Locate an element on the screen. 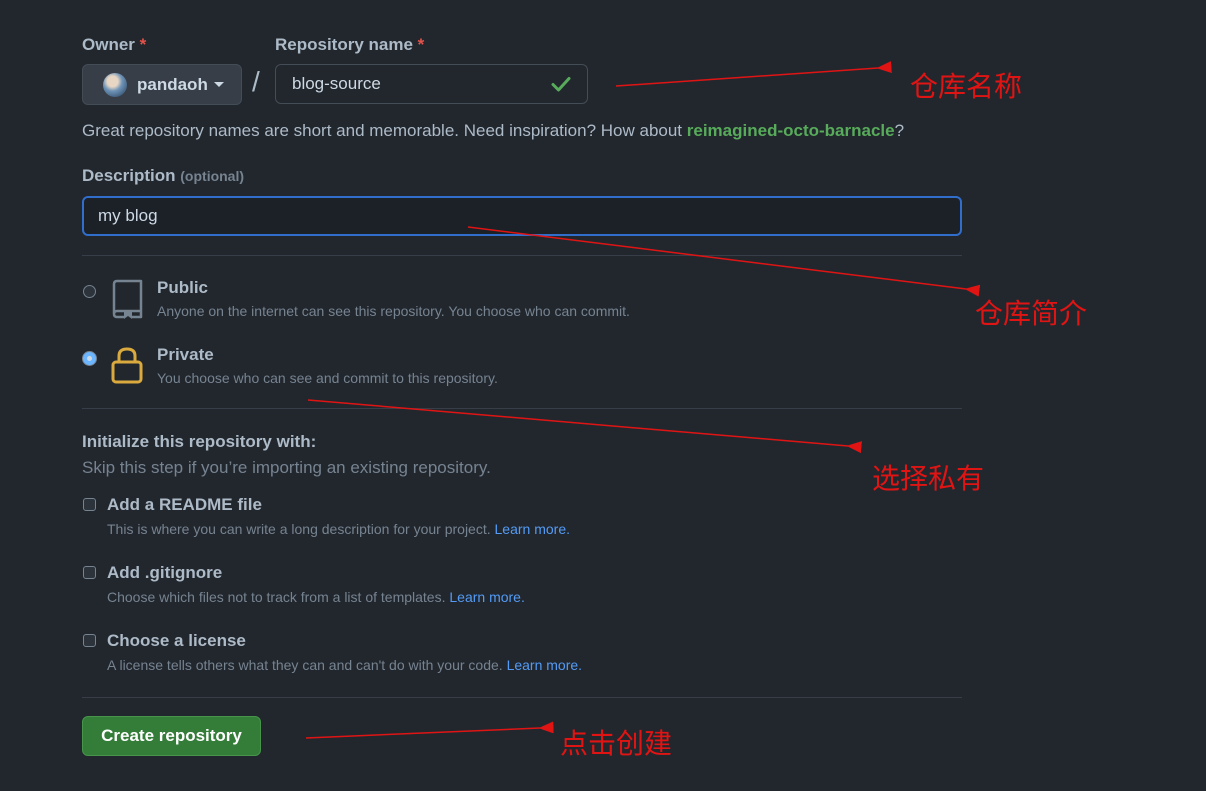 The height and width of the screenshot is (791, 1206). annotation-private: 选择私有 is located at coordinates (928, 478).